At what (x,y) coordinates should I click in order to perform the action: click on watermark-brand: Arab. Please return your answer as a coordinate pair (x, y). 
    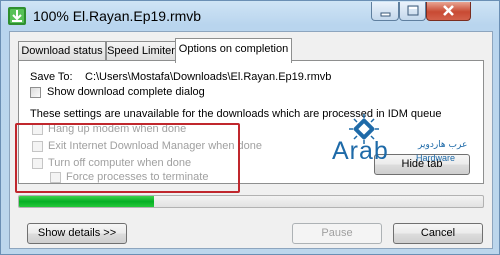
    Looking at the image, I should click on (360, 151).